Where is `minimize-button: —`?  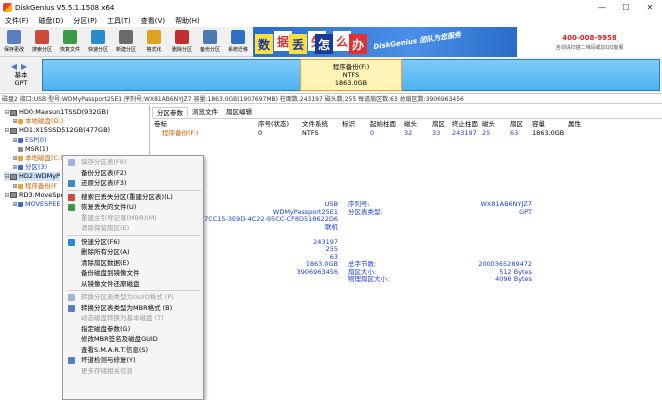
minimize-button: — is located at coordinates (602, 7).